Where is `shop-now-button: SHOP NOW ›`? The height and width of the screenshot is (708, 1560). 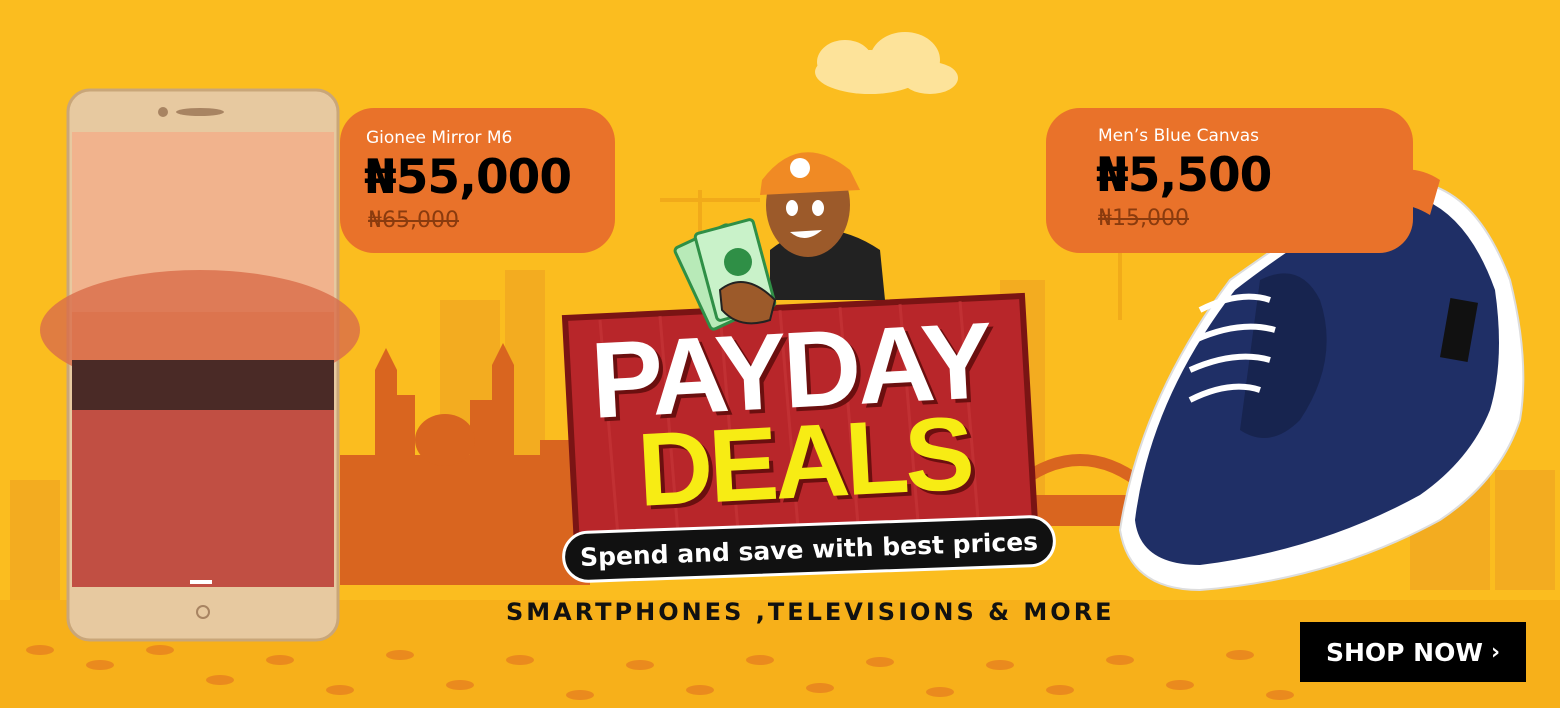 shop-now-button: SHOP NOW › is located at coordinates (1413, 652).